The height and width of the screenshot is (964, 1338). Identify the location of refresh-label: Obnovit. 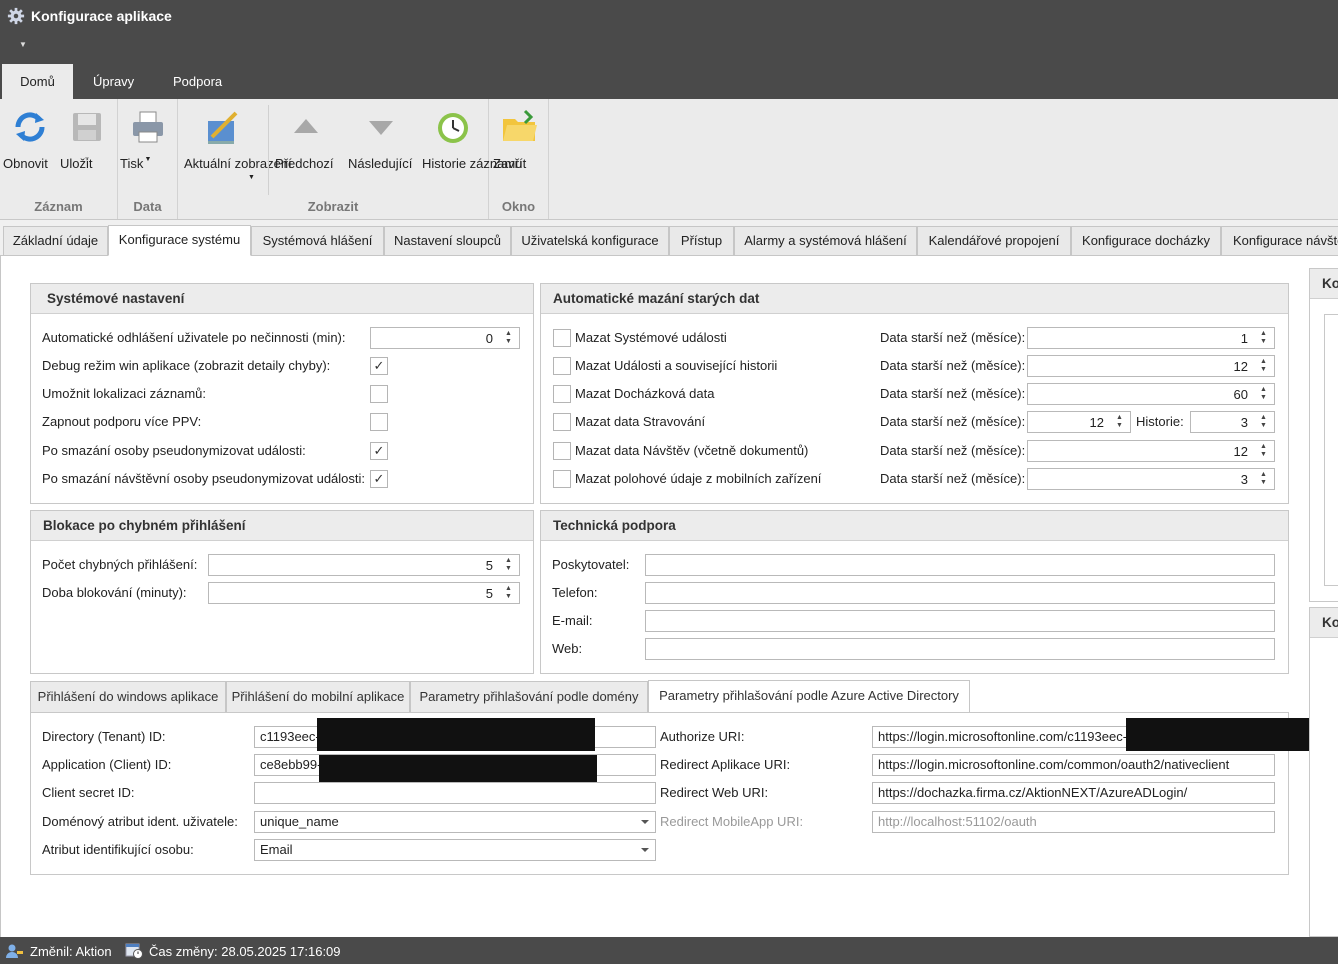
(25, 163).